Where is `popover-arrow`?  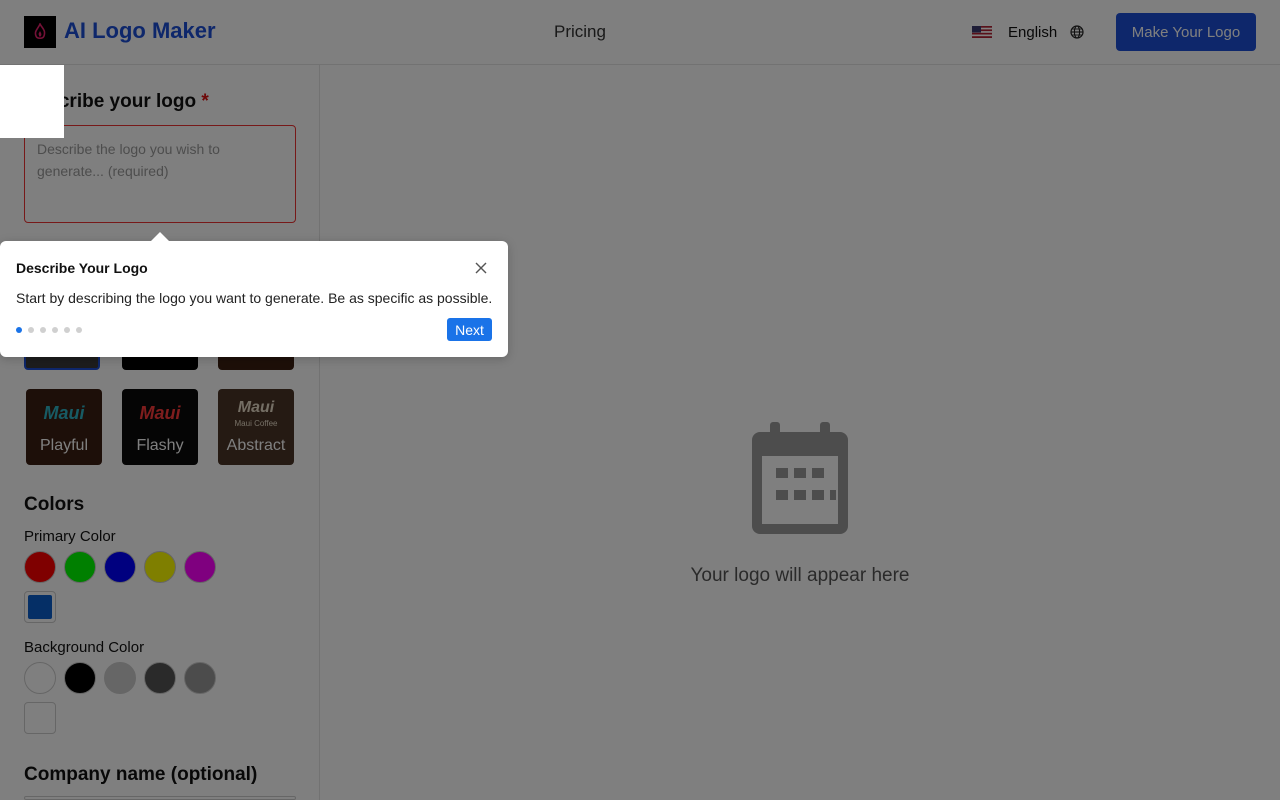 popover-arrow is located at coordinates (160, 236).